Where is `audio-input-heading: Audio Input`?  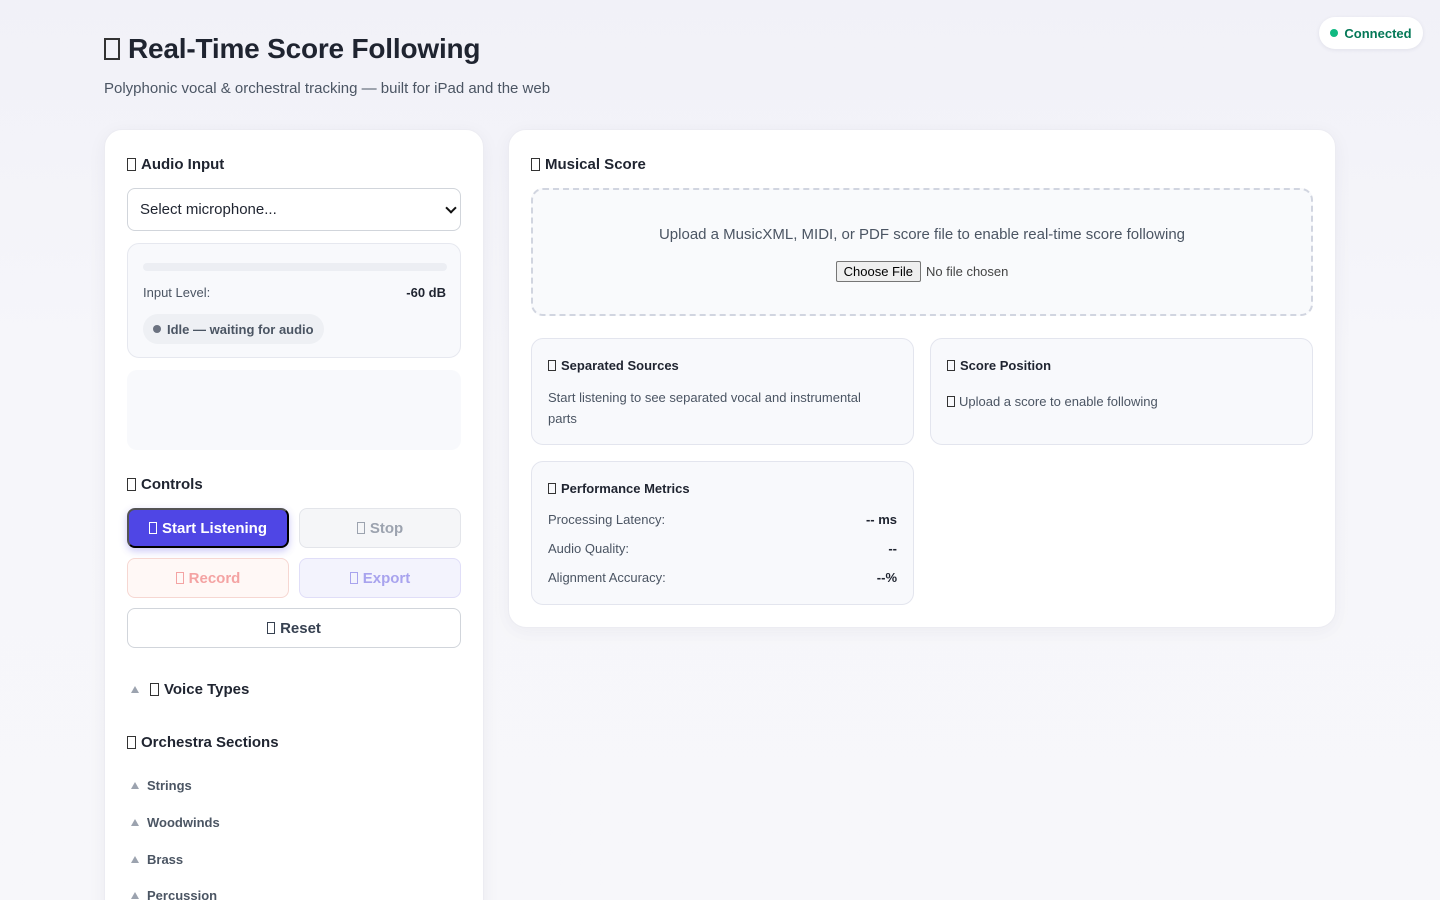 audio-input-heading: Audio Input is located at coordinates (175, 164).